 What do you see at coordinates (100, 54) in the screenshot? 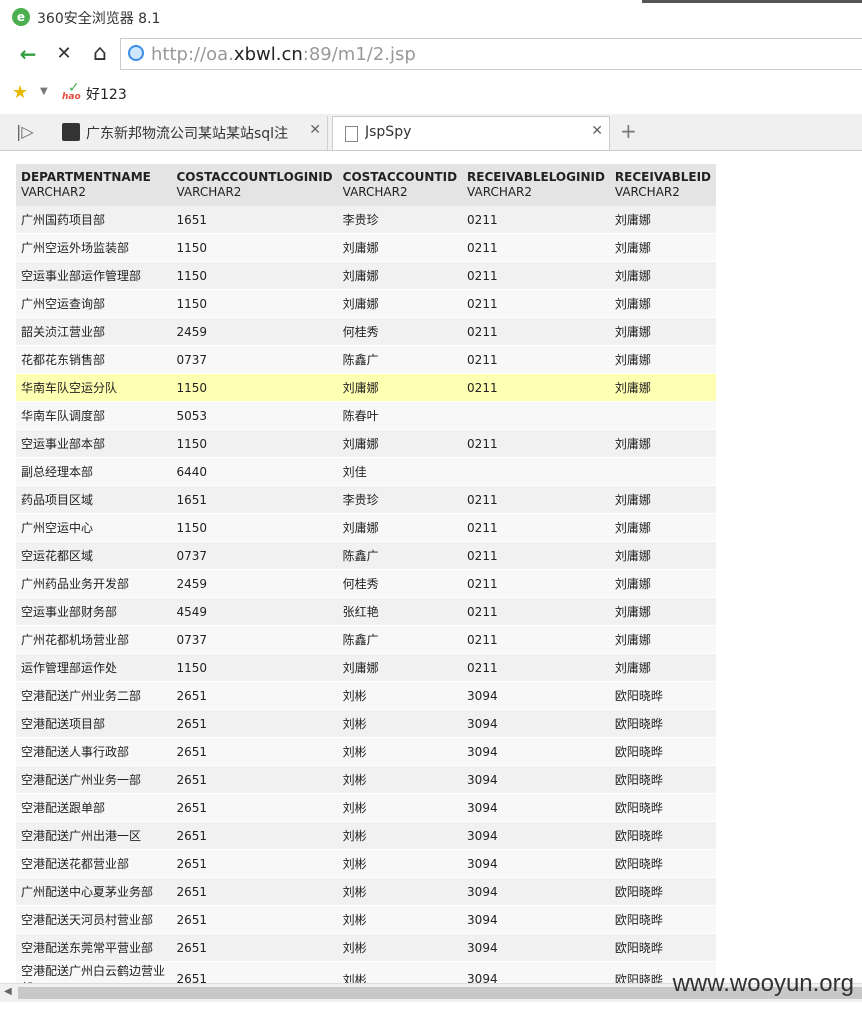
I see `home-button: ⌂` at bounding box center [100, 54].